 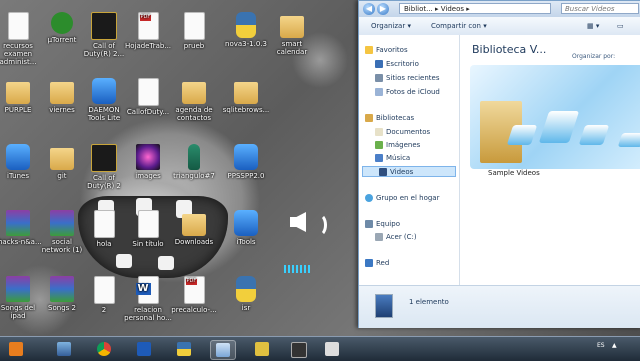 What do you see at coordinates (593, 26) in the screenshot?
I see `view-options-icon: ▦ ▾` at bounding box center [593, 26].